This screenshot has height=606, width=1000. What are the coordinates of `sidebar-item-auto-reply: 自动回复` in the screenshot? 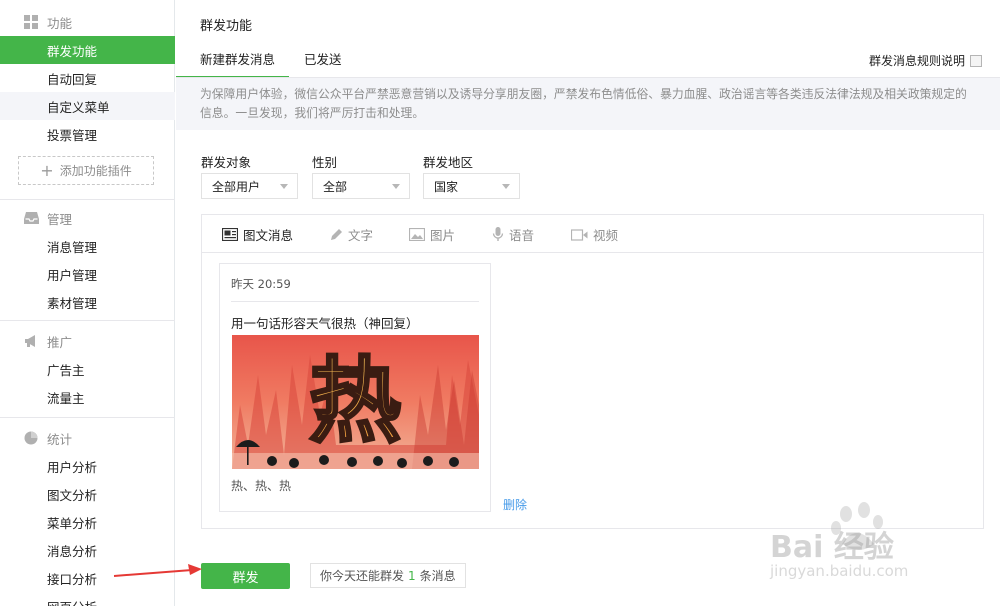 It's located at (87, 78).